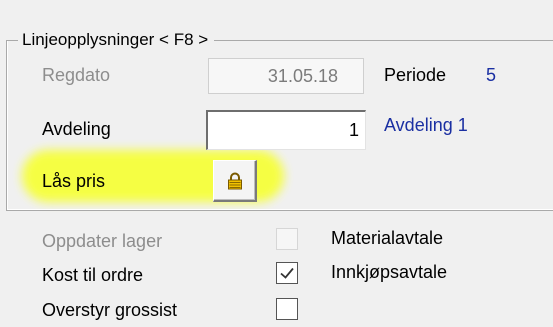  I want to click on avdeling-label: Avdeling, so click(76, 129).